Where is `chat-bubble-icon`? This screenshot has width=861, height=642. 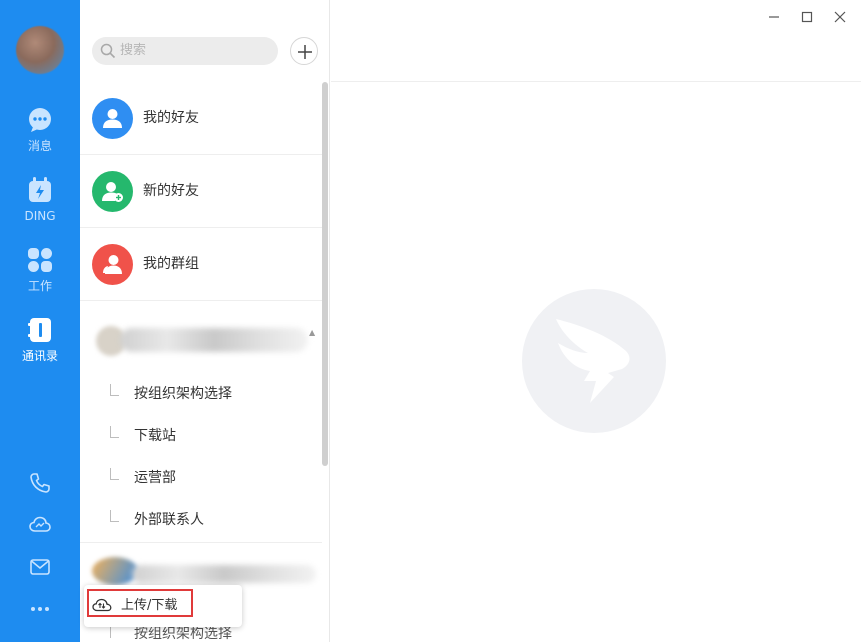
chat-bubble-icon is located at coordinates (40, 120).